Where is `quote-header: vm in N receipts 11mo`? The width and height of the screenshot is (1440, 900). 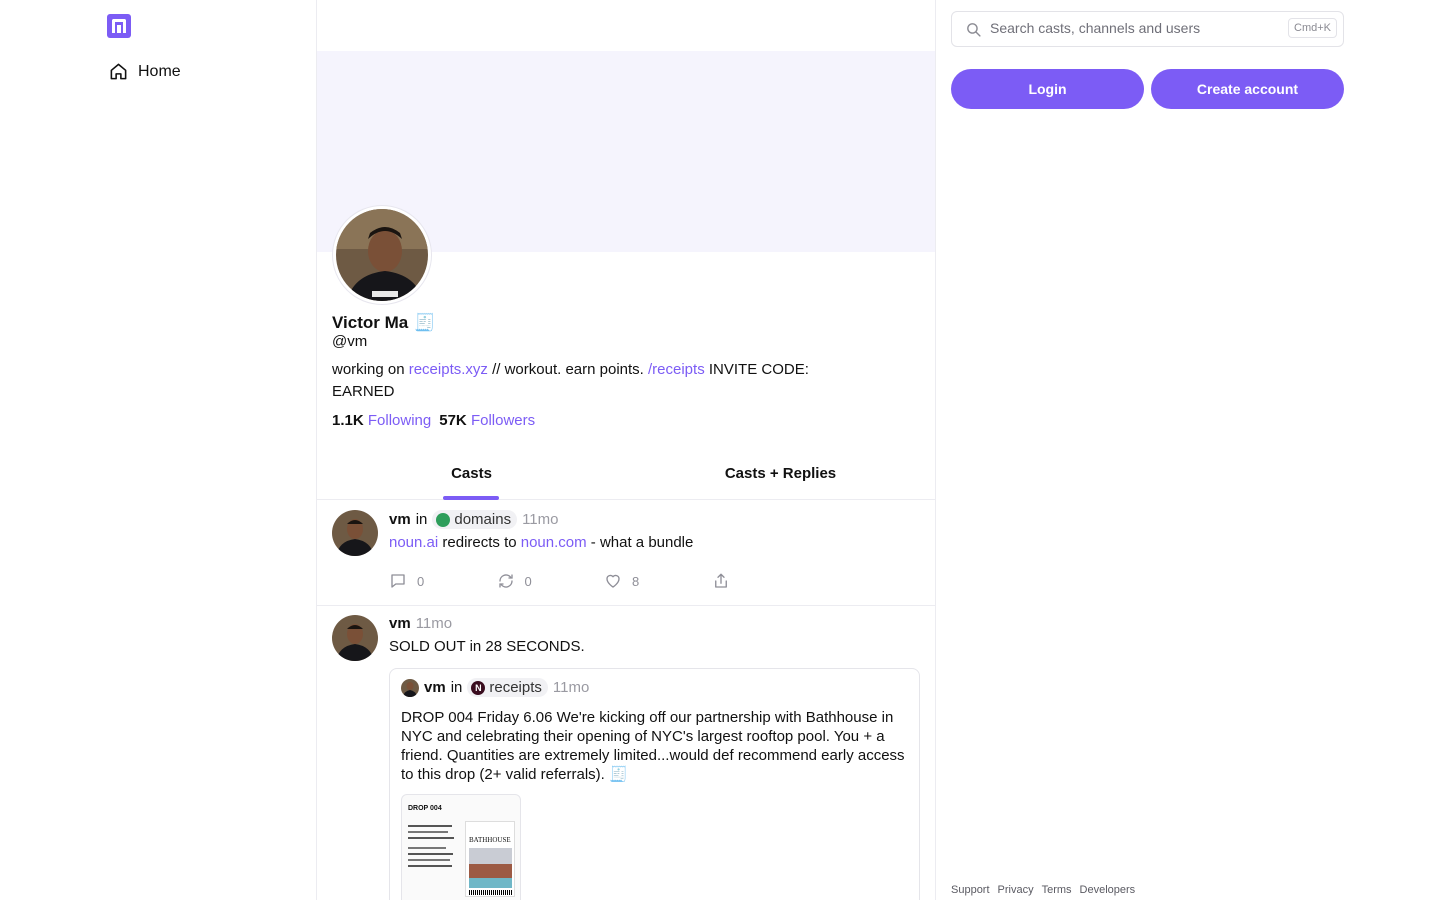 quote-header: vm in N receipts 11mo is located at coordinates (495, 687).